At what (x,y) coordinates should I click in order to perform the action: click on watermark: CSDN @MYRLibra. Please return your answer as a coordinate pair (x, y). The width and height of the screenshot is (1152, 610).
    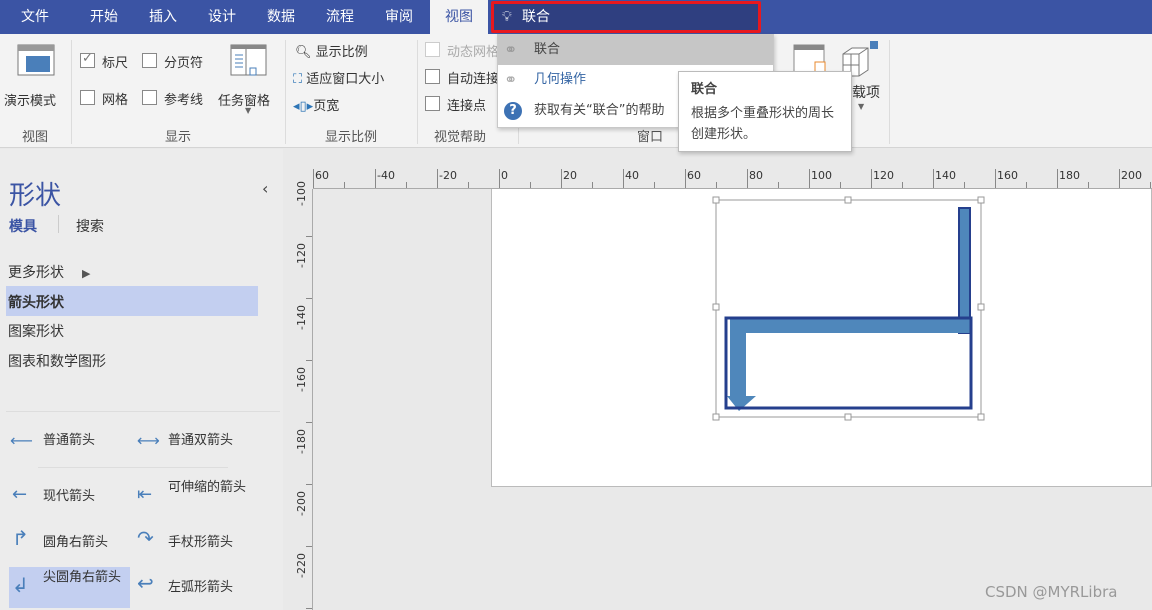
    Looking at the image, I should click on (1051, 592).